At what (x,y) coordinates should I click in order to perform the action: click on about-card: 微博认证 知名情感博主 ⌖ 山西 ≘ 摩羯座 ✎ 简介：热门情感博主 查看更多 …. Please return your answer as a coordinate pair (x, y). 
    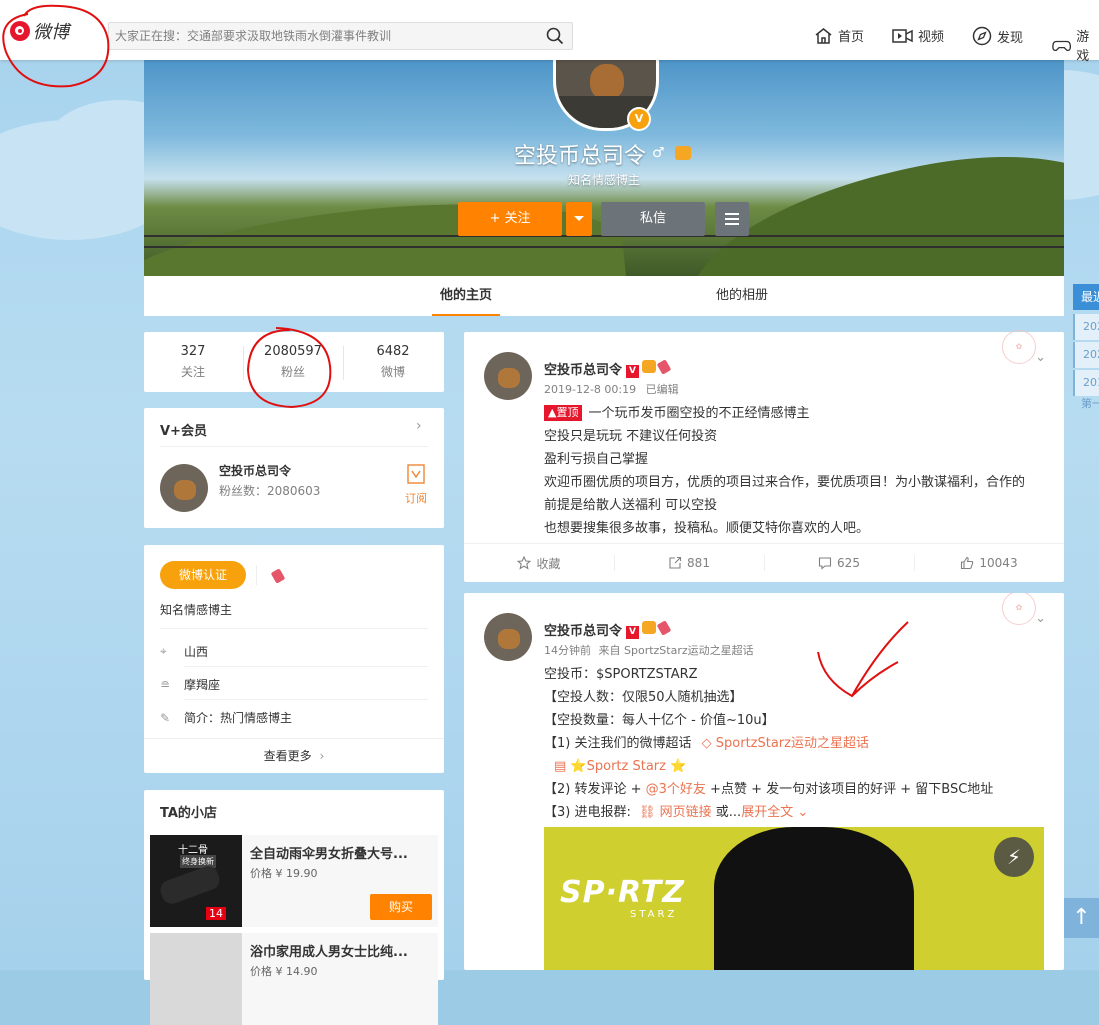
    Looking at the image, I should click on (294, 659).